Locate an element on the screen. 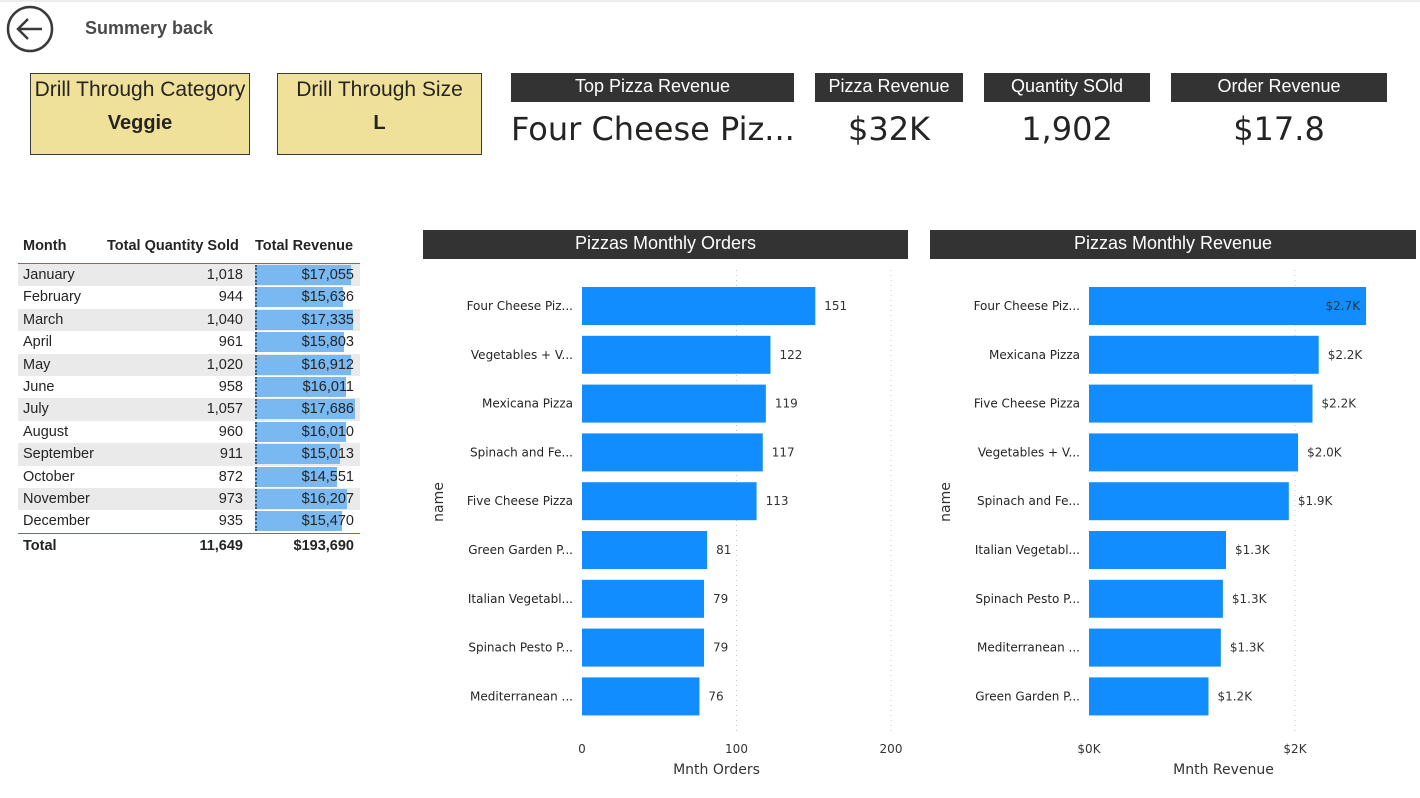 The width and height of the screenshot is (1420, 798). x-tick-label: $2K is located at coordinates (1295, 749).